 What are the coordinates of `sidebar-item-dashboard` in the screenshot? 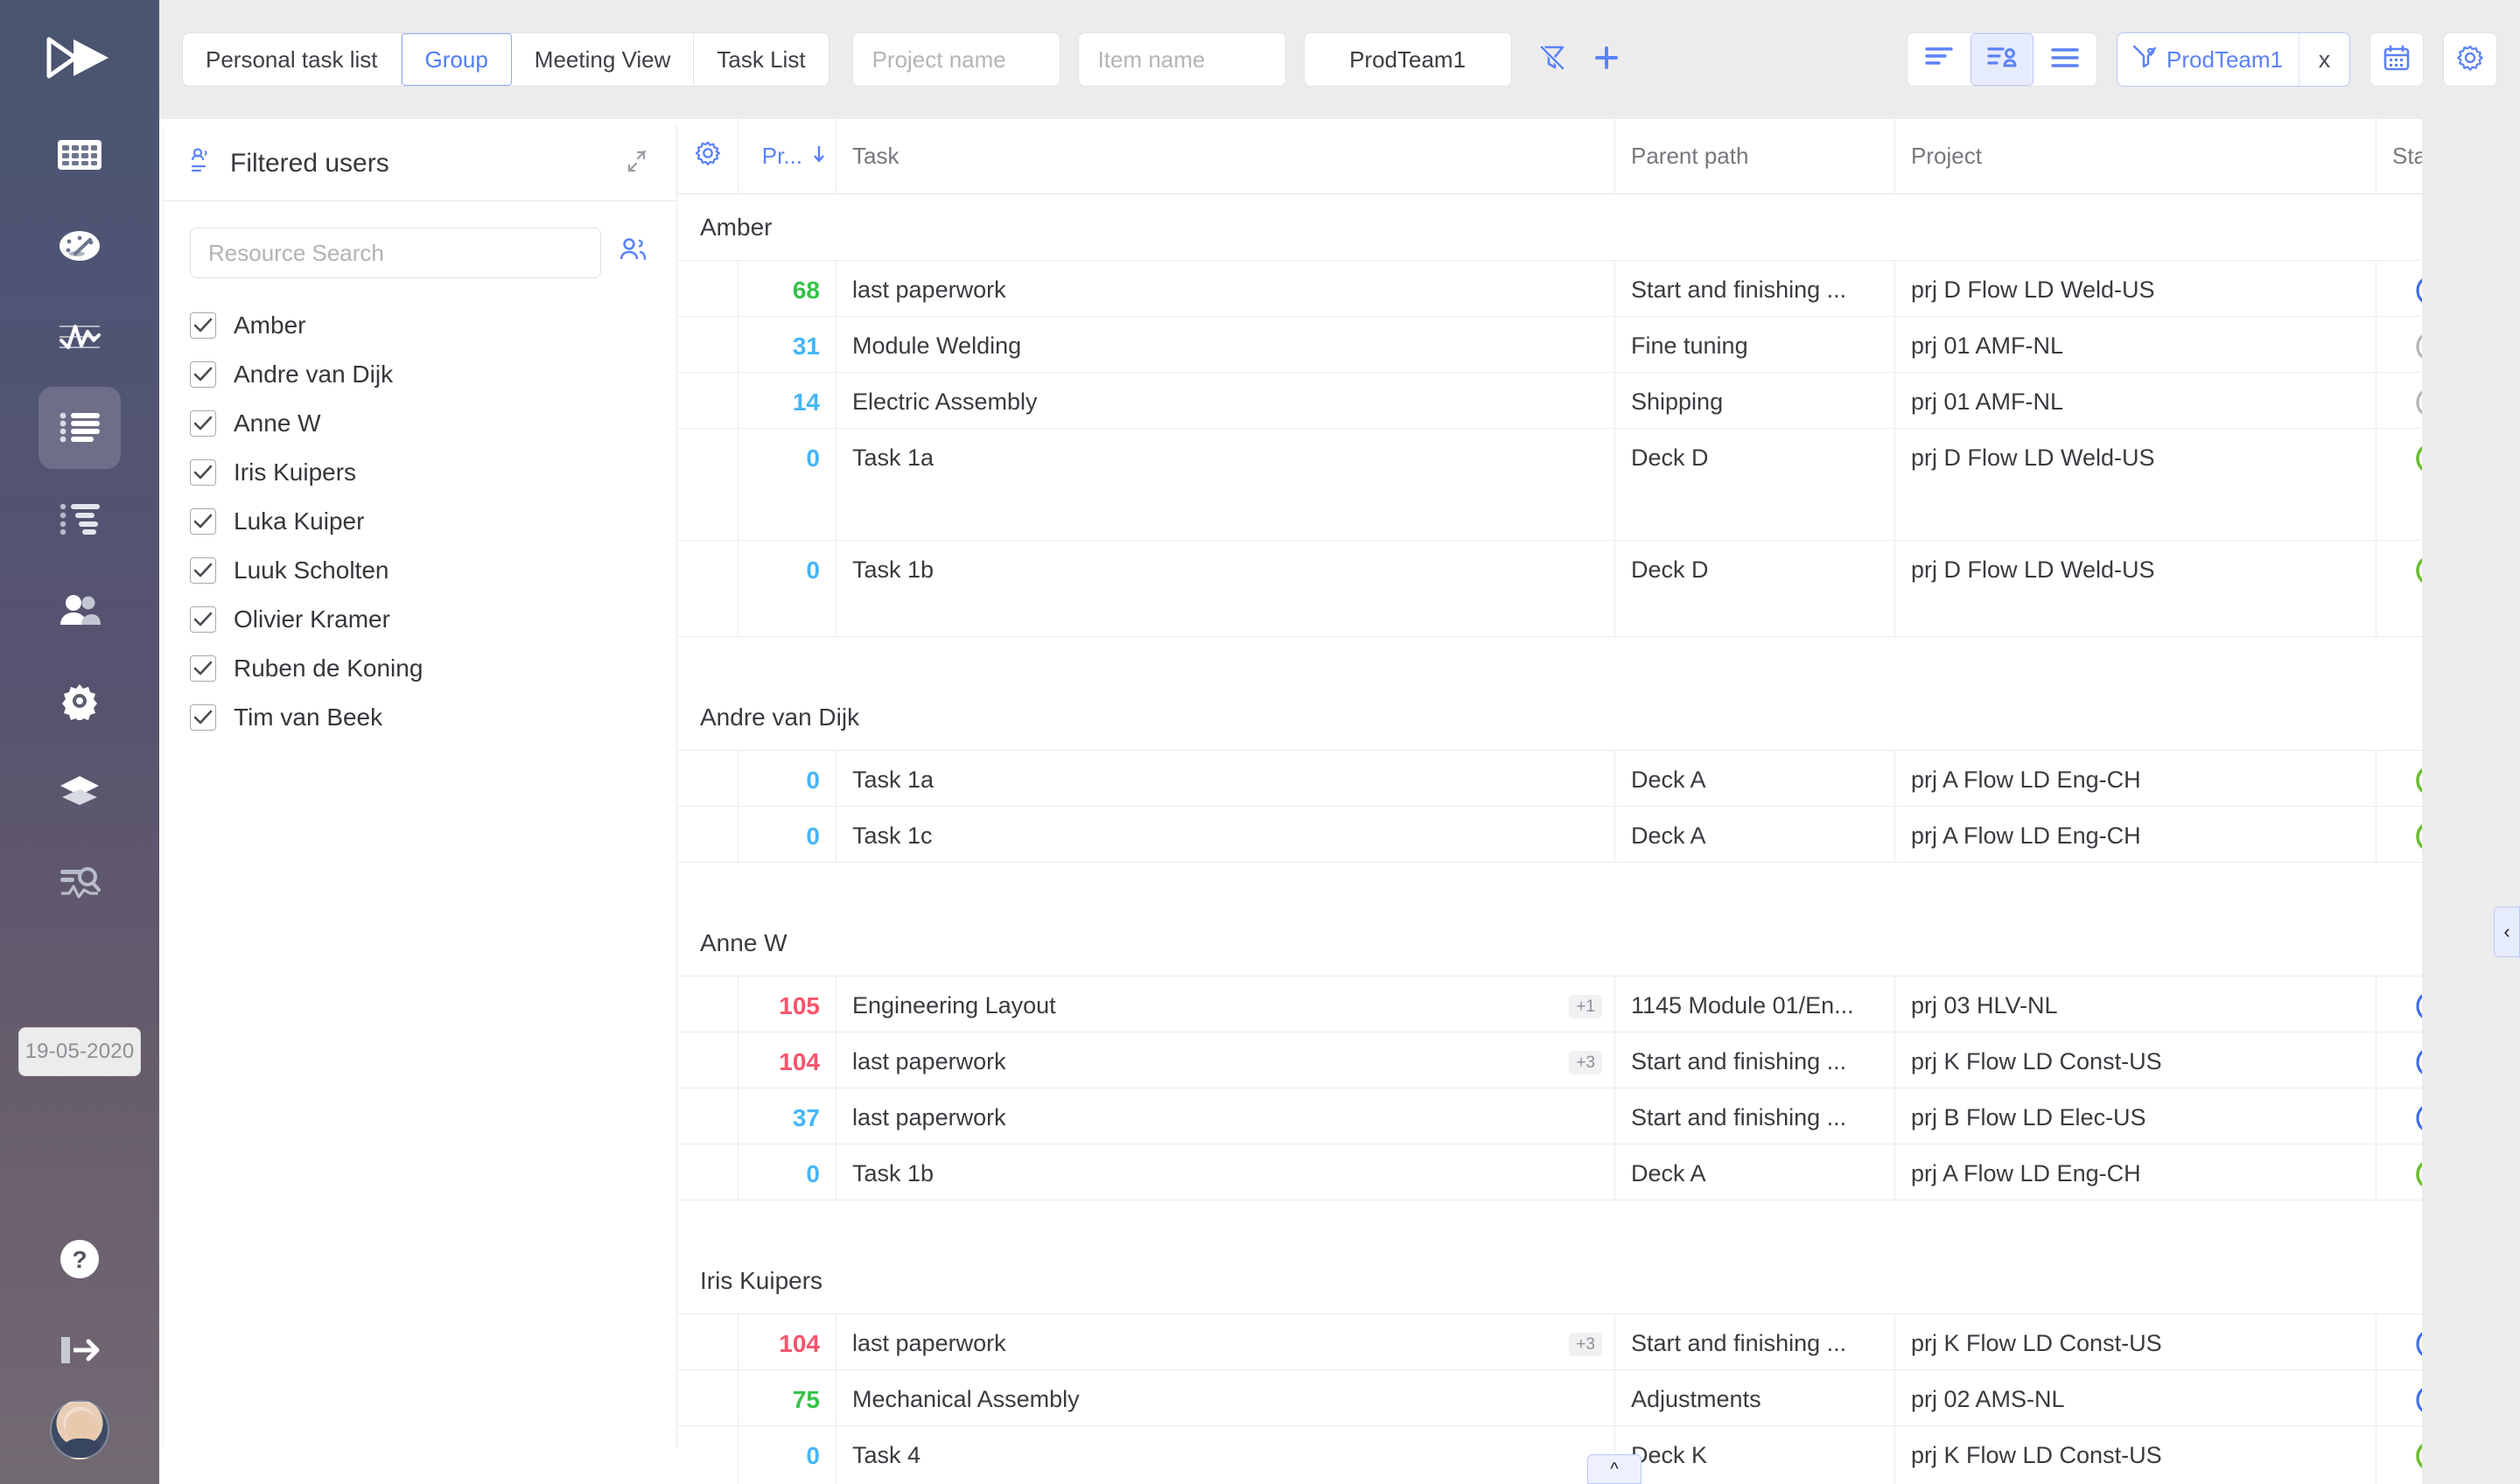 It's located at (79, 246).